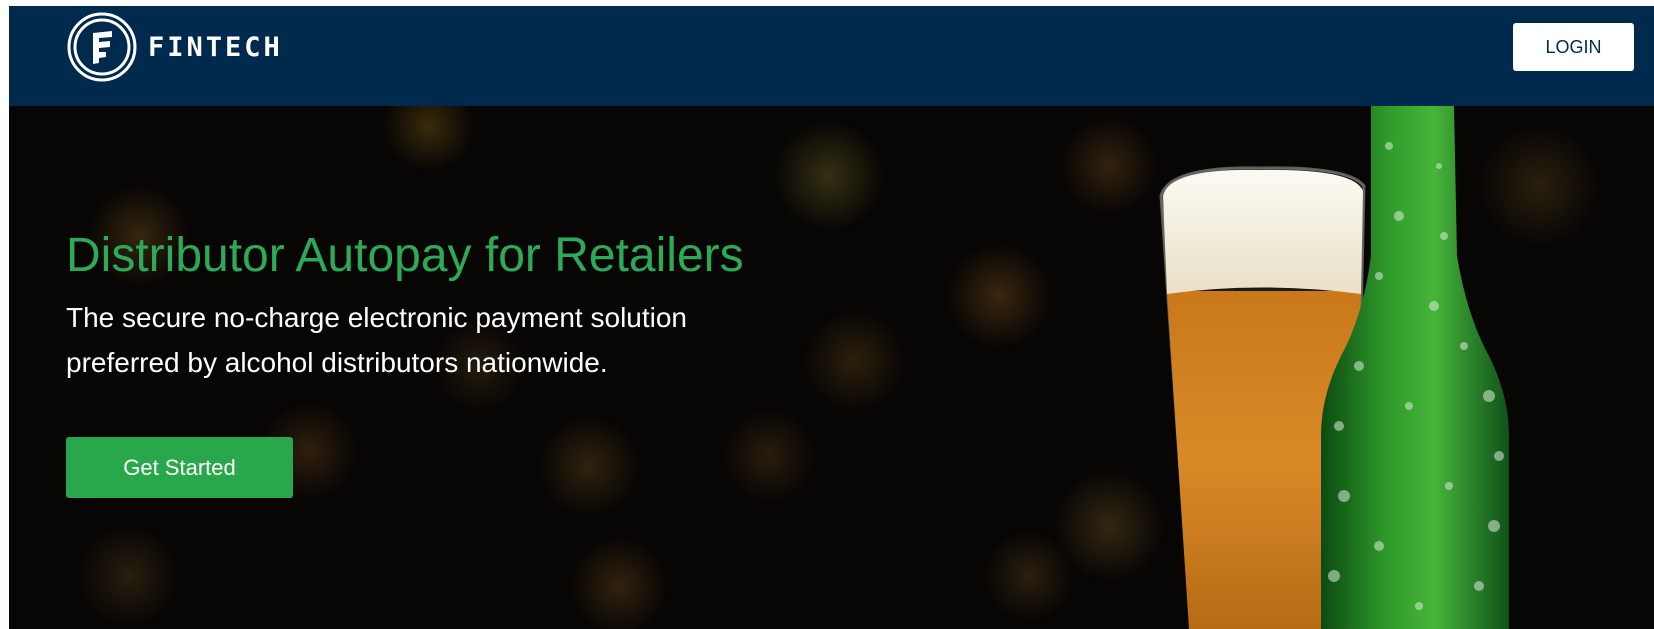 Image resolution: width=1654 pixels, height=629 pixels. I want to click on login-button: LOGIN, so click(1573, 47).